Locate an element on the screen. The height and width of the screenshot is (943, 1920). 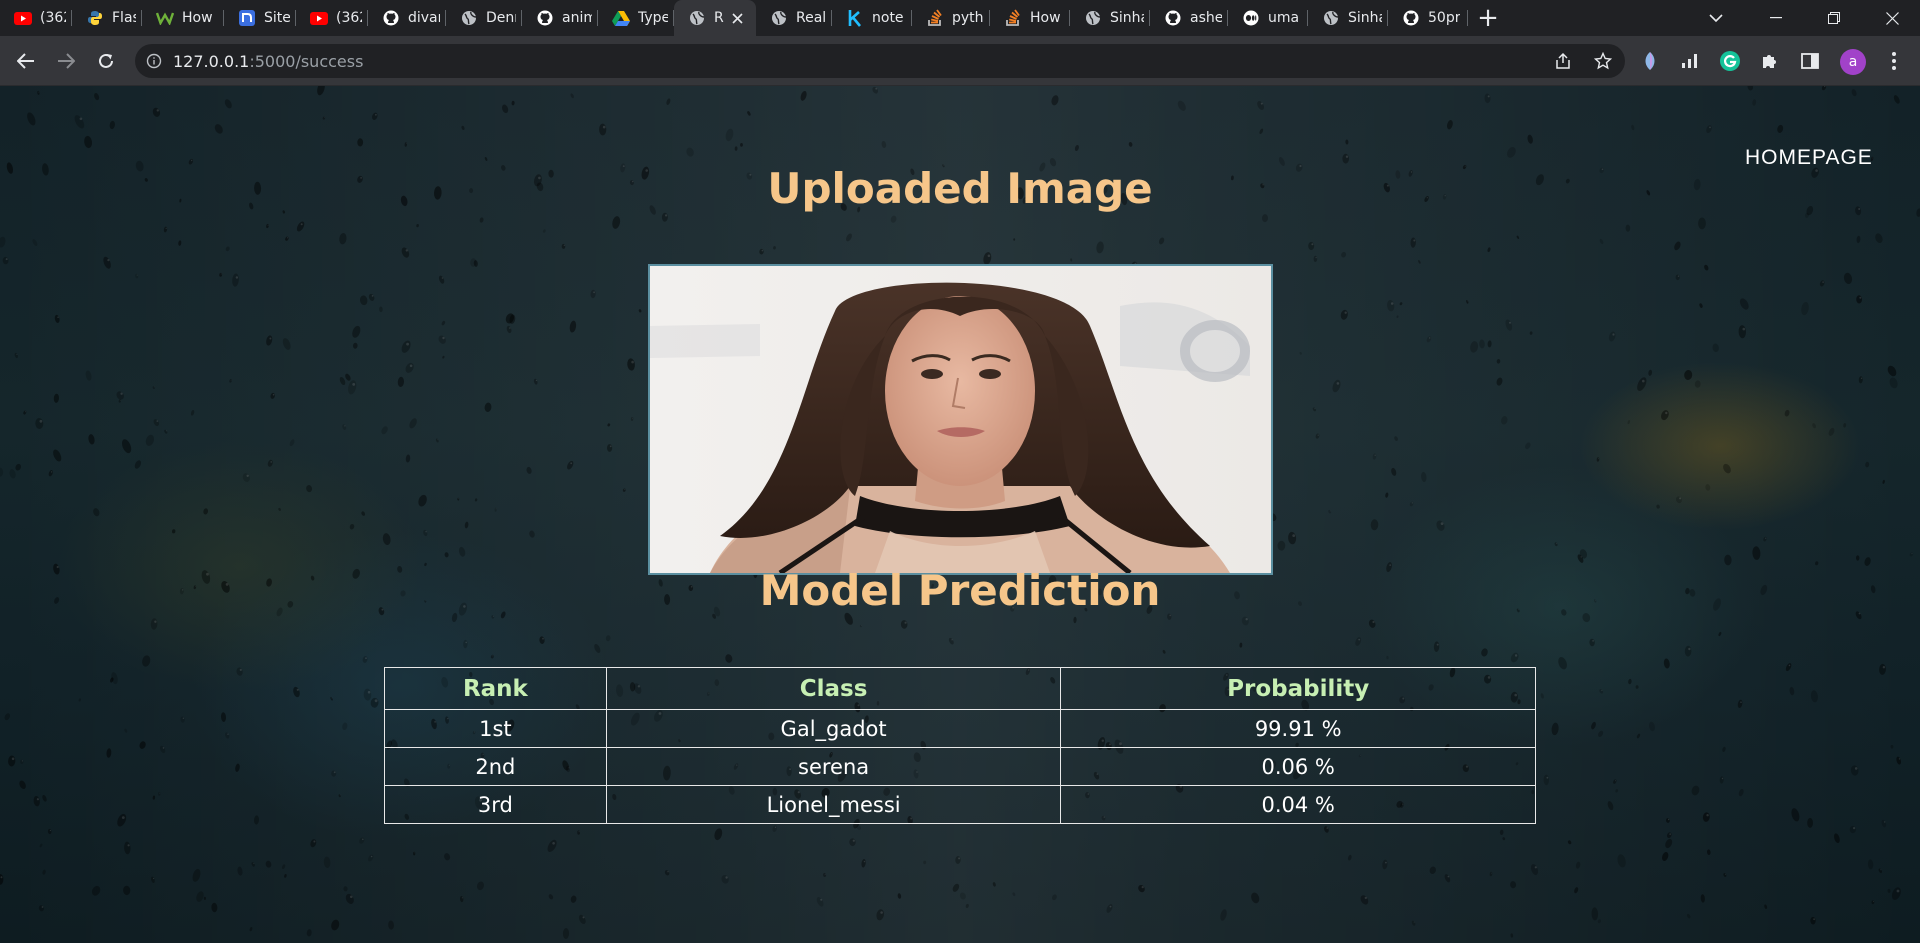
url-host: 127.0.0.1 is located at coordinates (211, 61).